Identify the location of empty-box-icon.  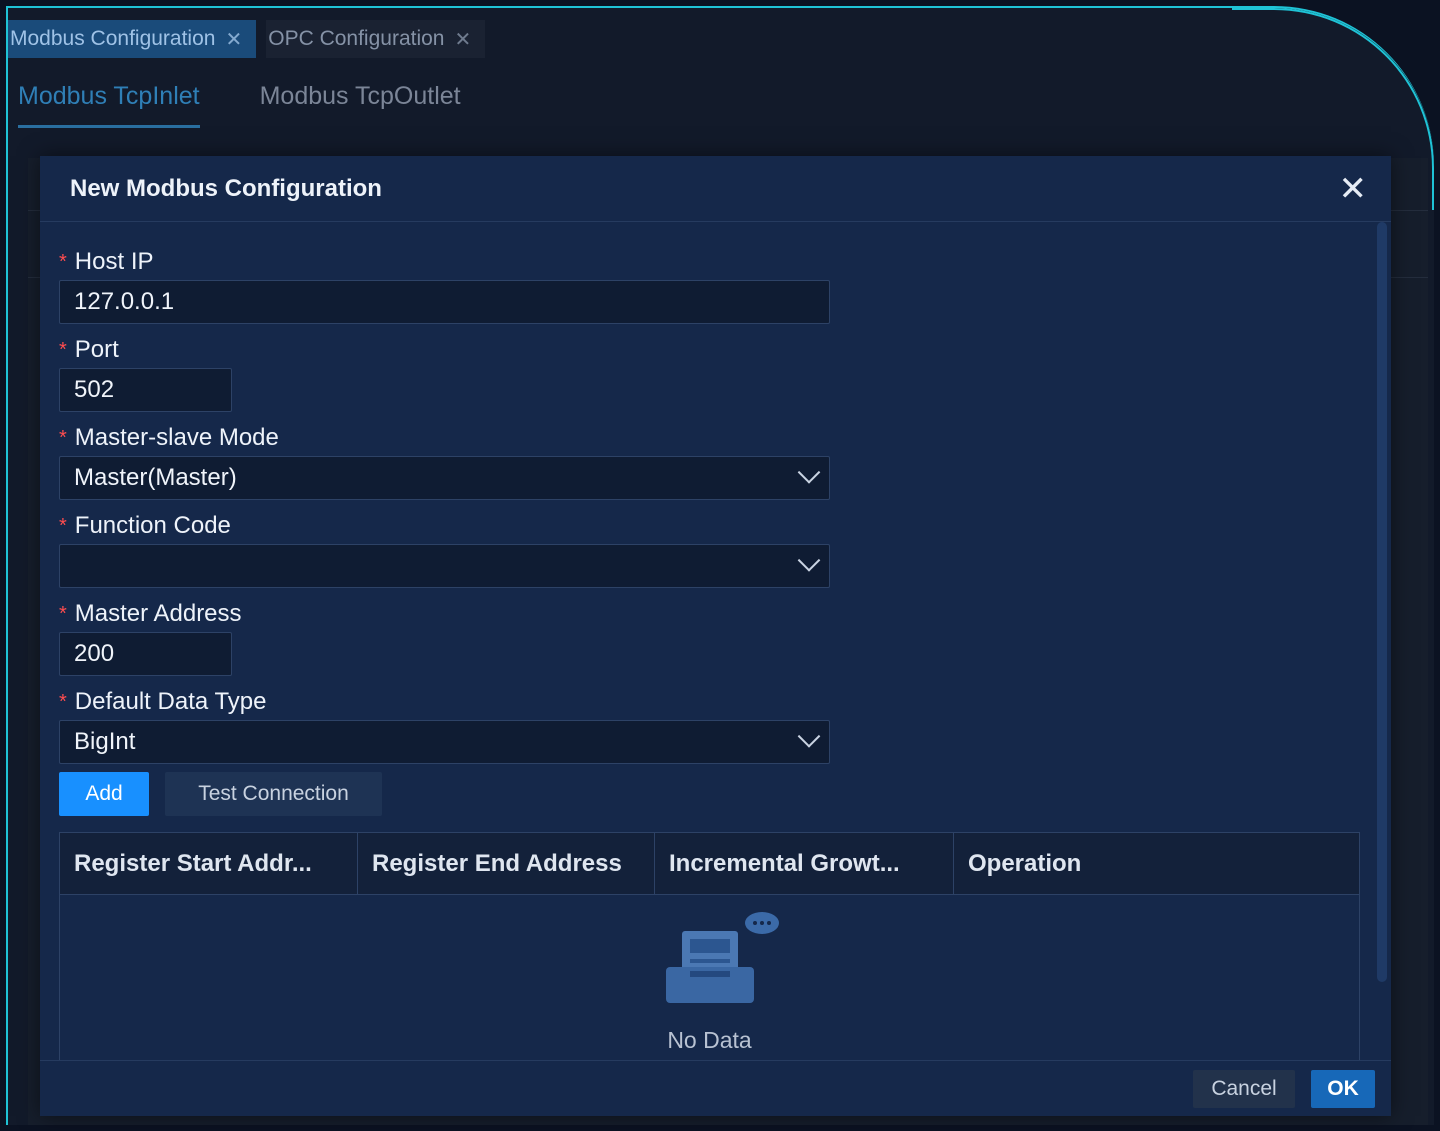
(722, 957).